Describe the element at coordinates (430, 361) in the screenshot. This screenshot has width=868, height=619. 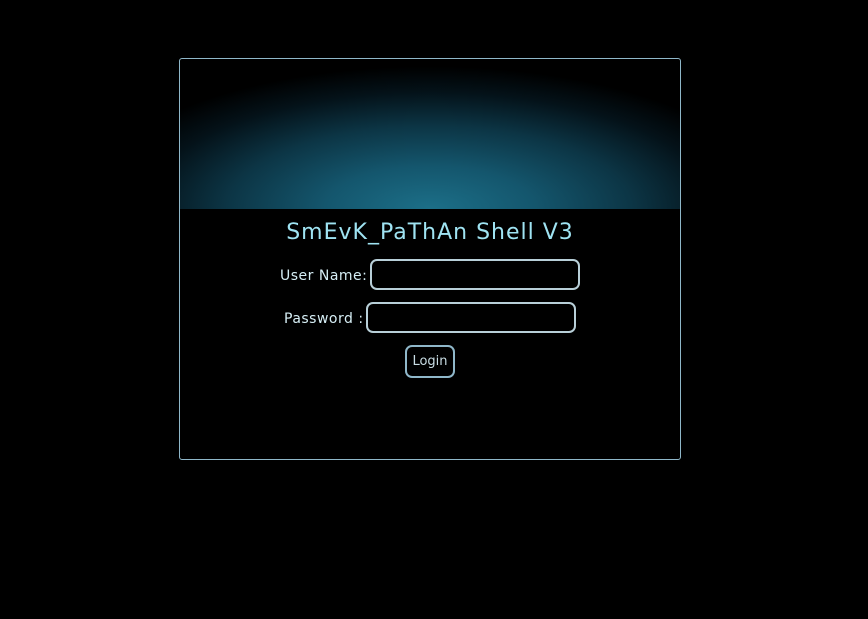
I see `login-button: Login` at that location.